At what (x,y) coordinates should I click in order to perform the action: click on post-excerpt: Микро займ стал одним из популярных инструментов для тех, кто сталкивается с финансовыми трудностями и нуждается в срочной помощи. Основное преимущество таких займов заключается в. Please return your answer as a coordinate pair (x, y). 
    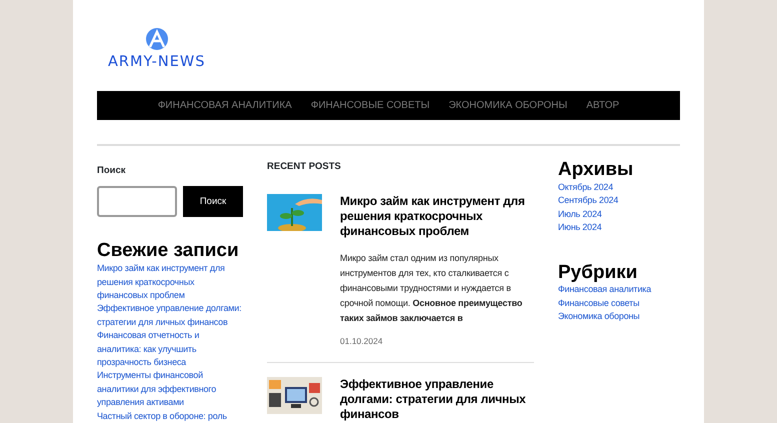
    Looking at the image, I should click on (432, 289).